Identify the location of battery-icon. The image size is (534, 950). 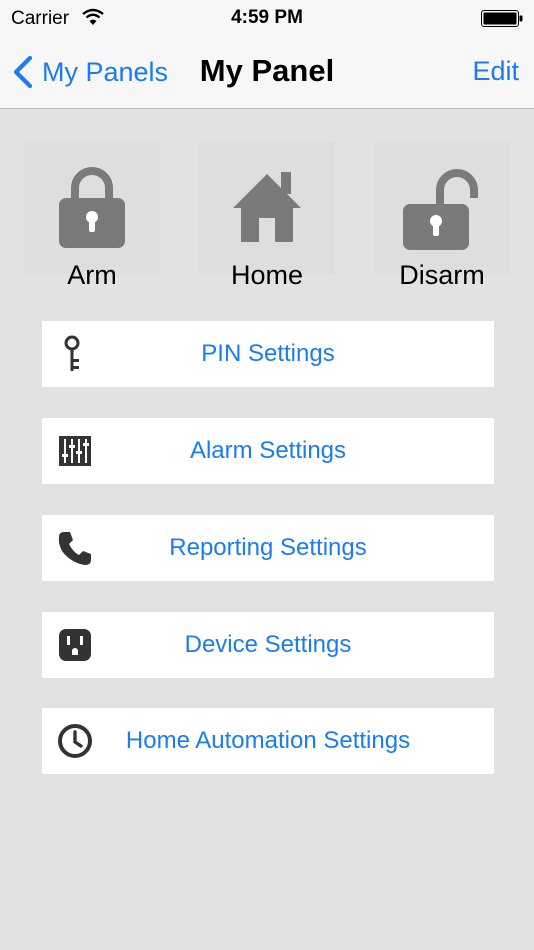
(502, 18).